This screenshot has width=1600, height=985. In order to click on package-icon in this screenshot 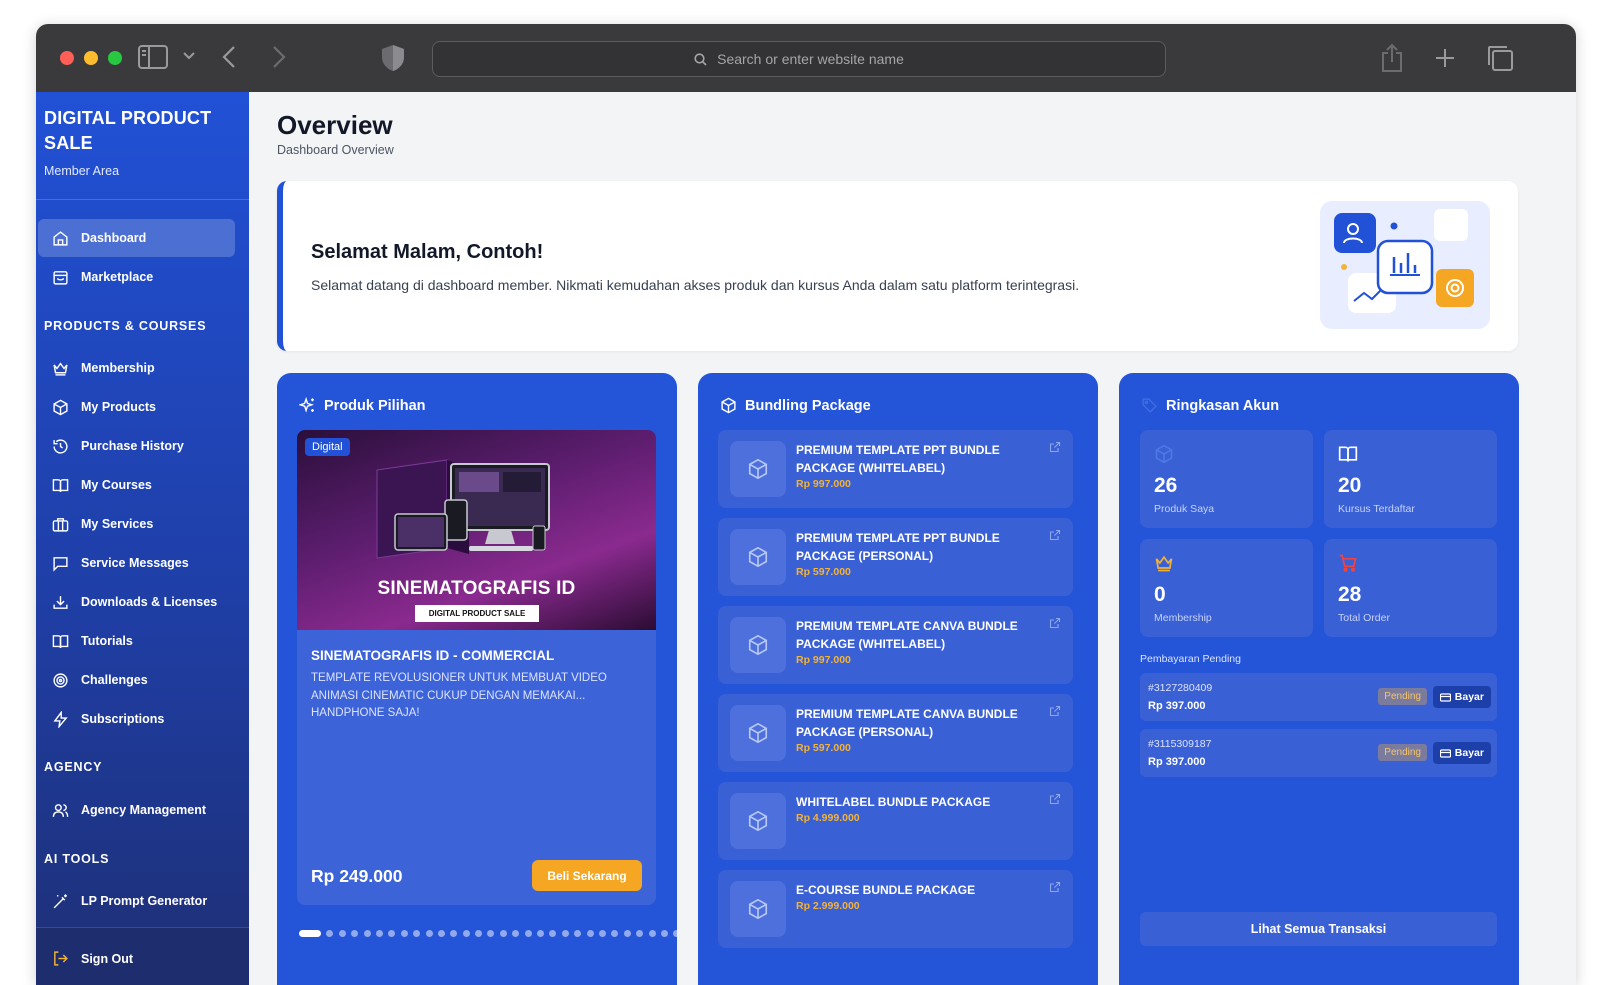, I will do `click(758, 645)`.